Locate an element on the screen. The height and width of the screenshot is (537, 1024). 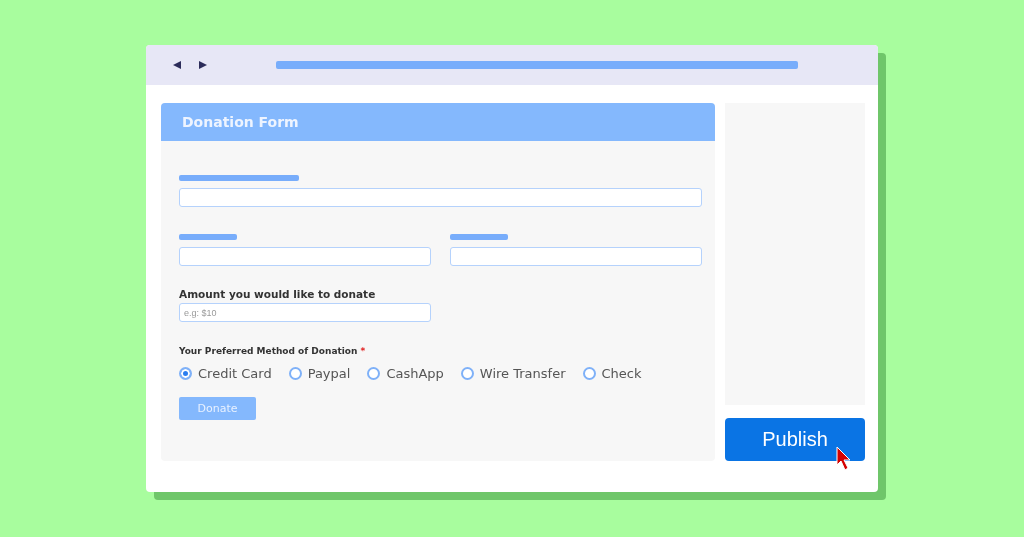
form-title: Donation Form is located at coordinates (240, 122).